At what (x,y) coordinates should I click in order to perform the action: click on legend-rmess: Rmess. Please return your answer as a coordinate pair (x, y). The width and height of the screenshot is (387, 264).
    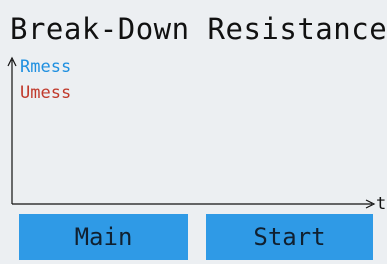
    Looking at the image, I should click on (46, 67).